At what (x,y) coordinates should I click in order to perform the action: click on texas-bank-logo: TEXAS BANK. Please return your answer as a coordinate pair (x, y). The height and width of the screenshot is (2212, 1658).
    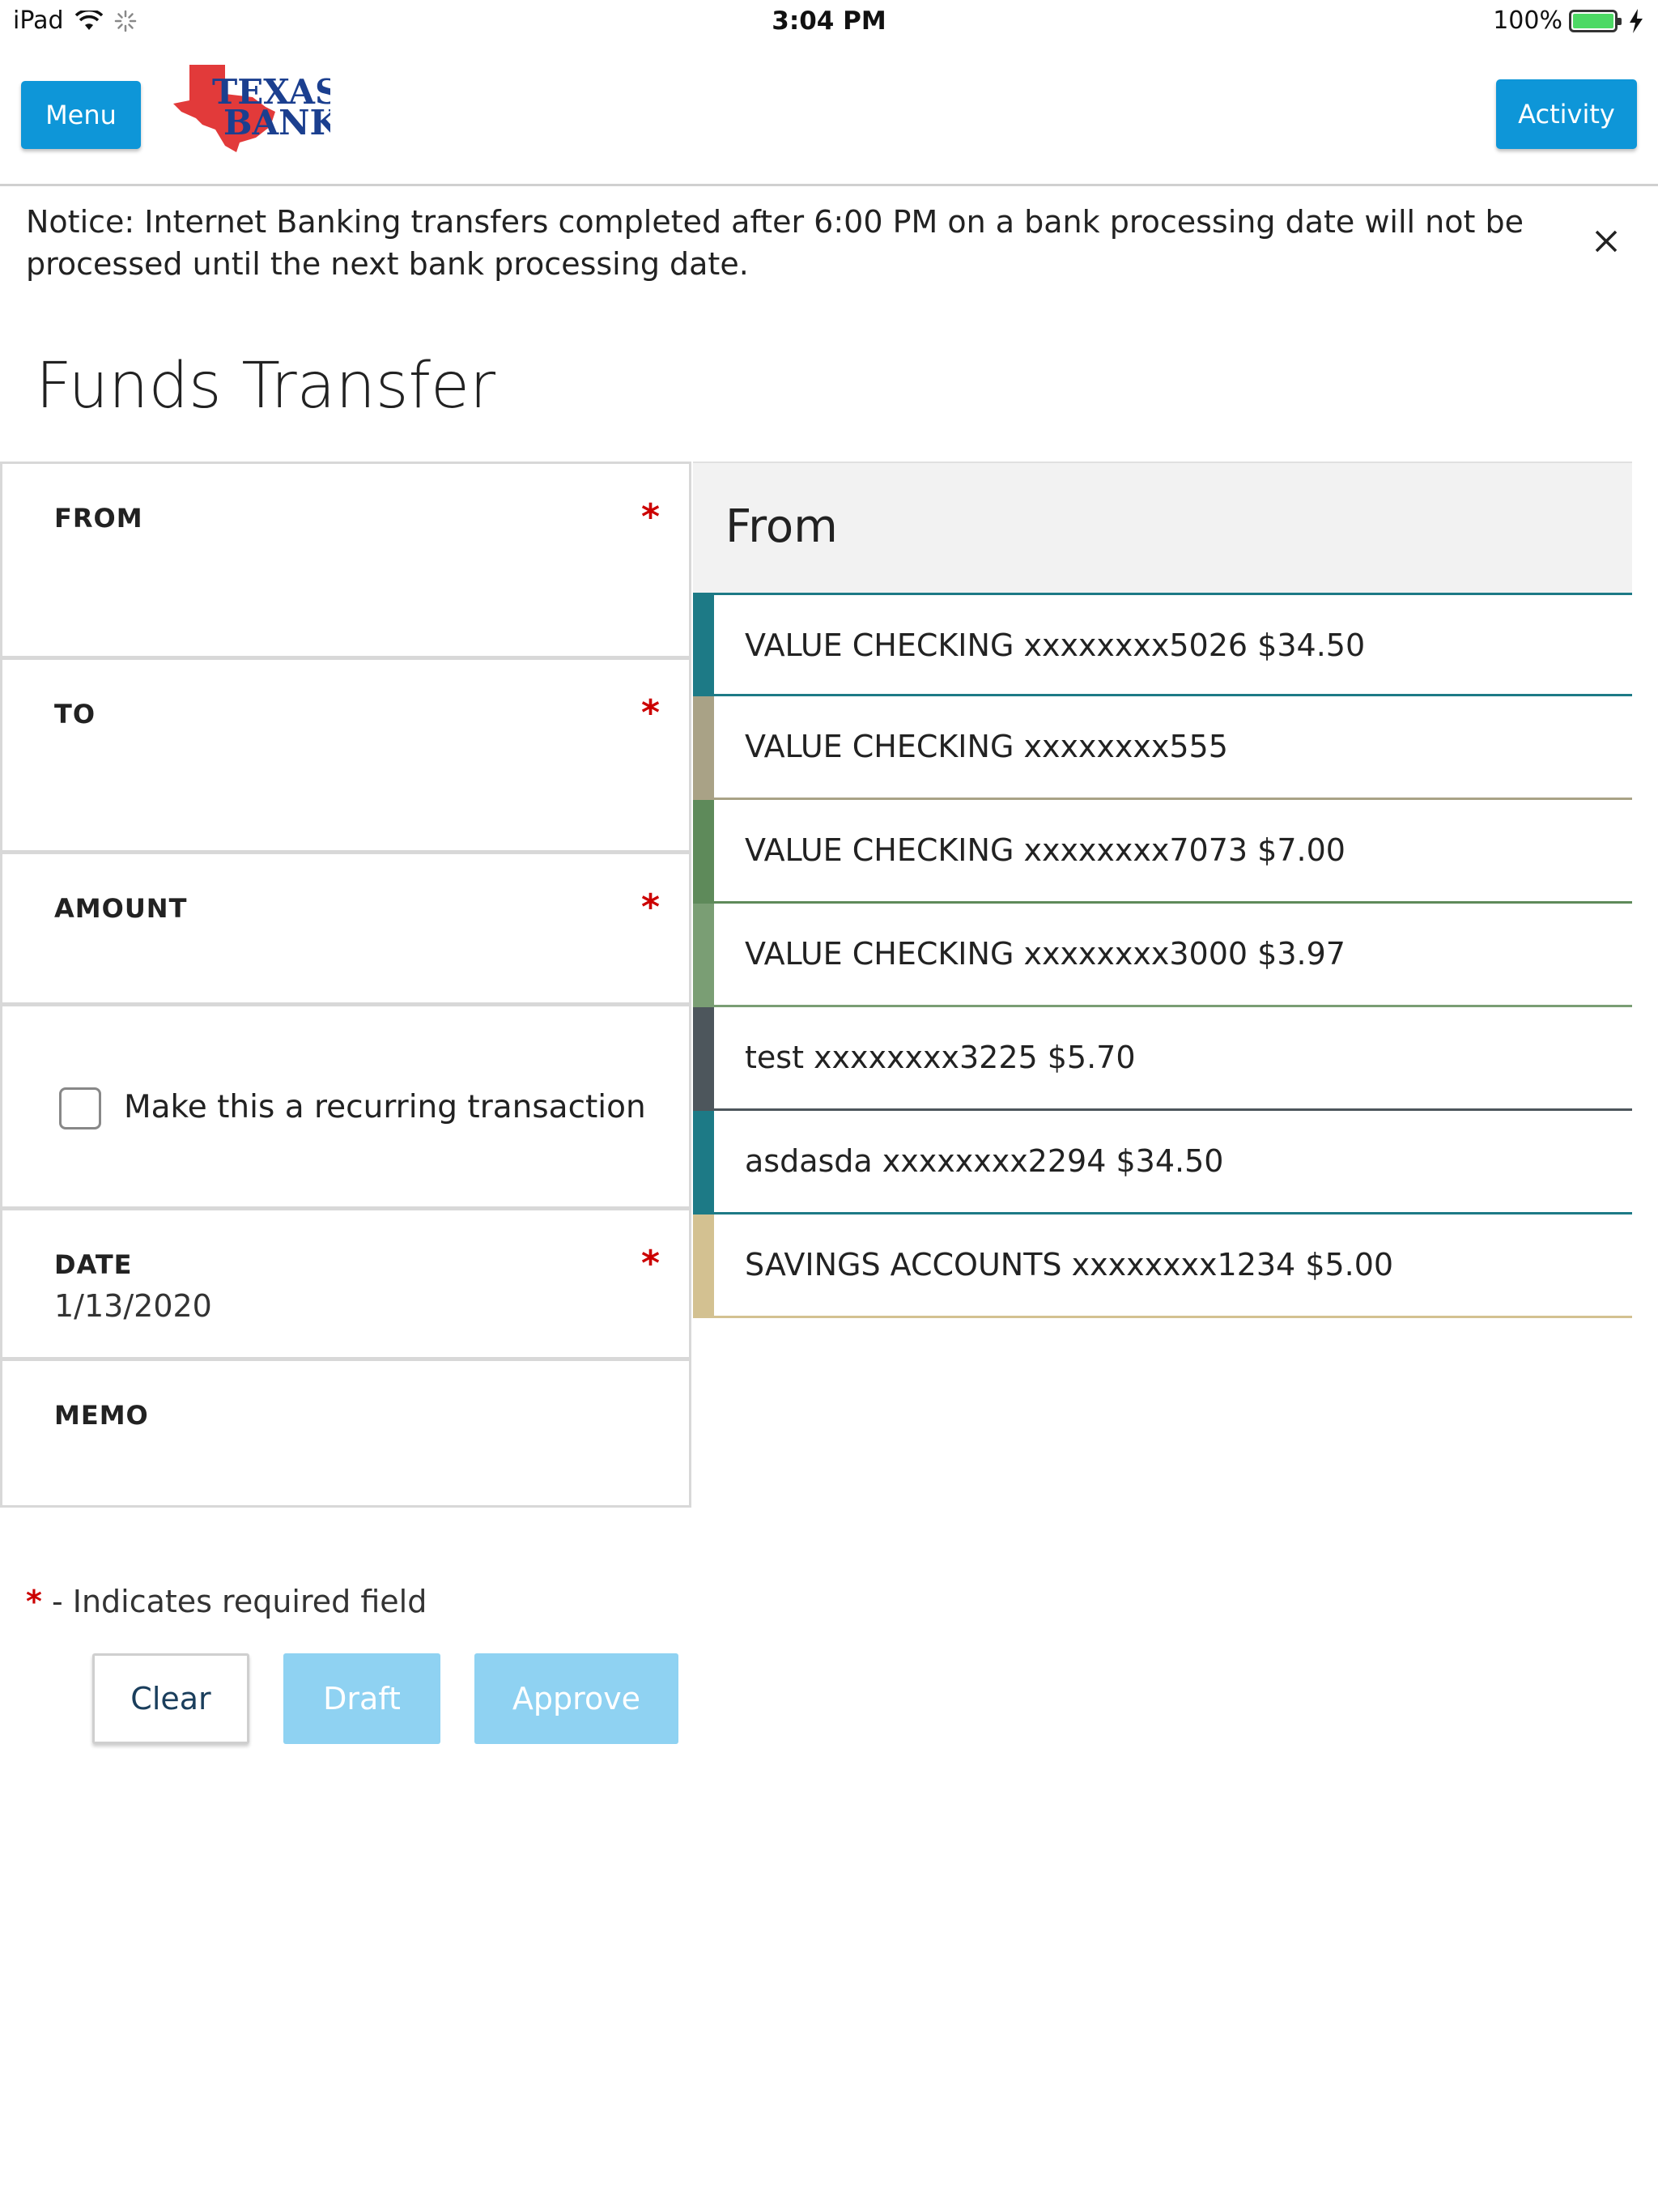
    Looking at the image, I should click on (256, 107).